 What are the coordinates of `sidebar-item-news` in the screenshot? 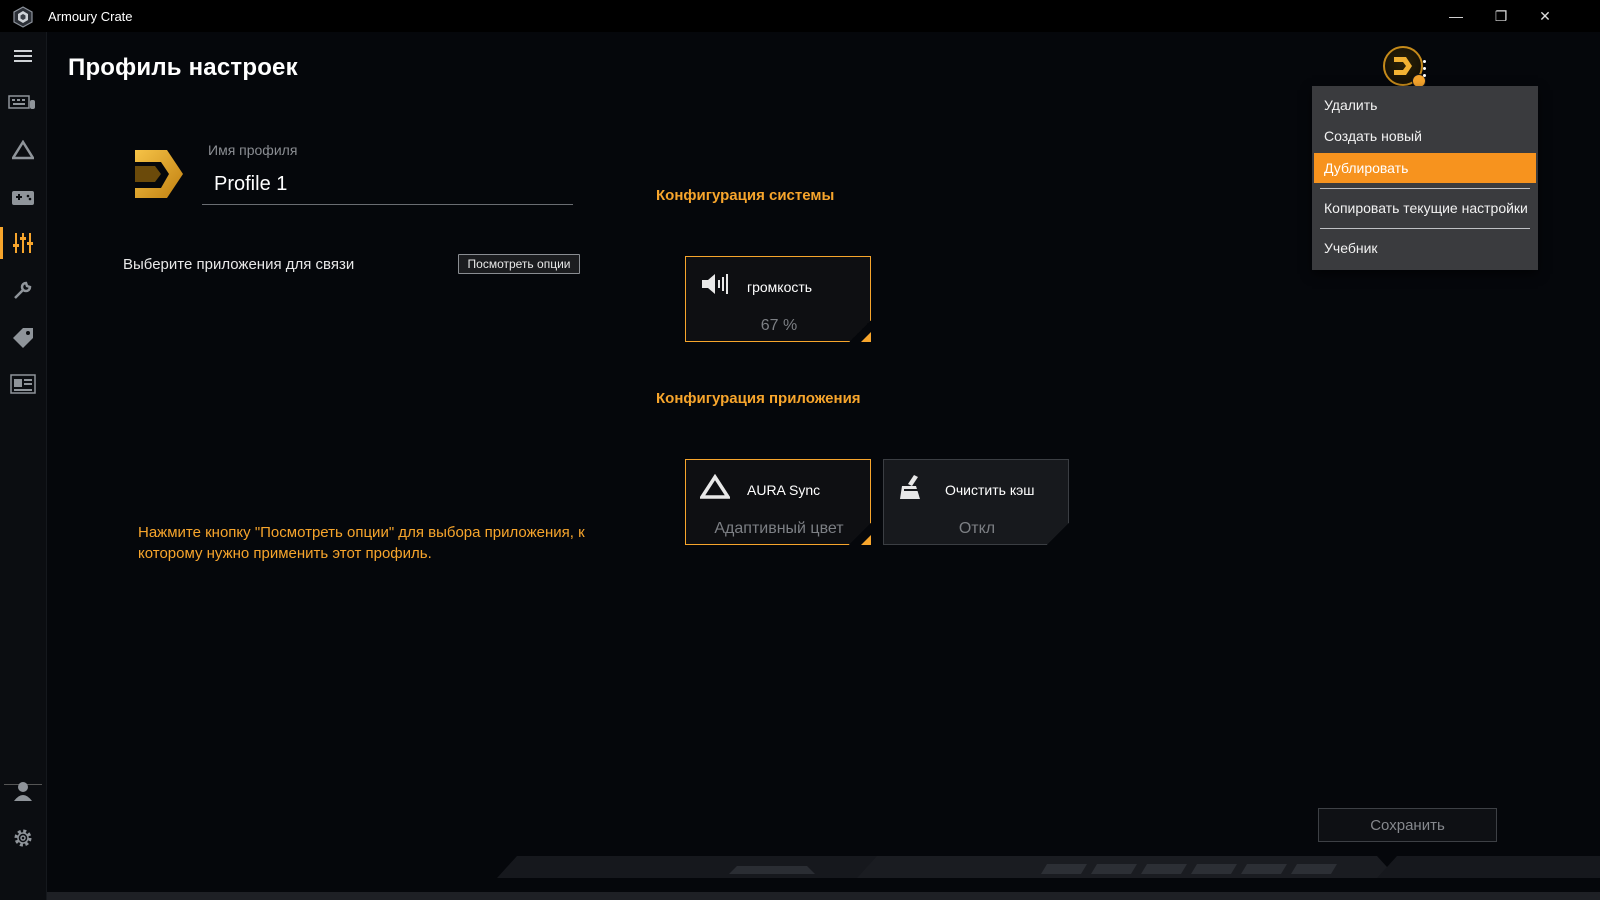 It's located at (23, 384).